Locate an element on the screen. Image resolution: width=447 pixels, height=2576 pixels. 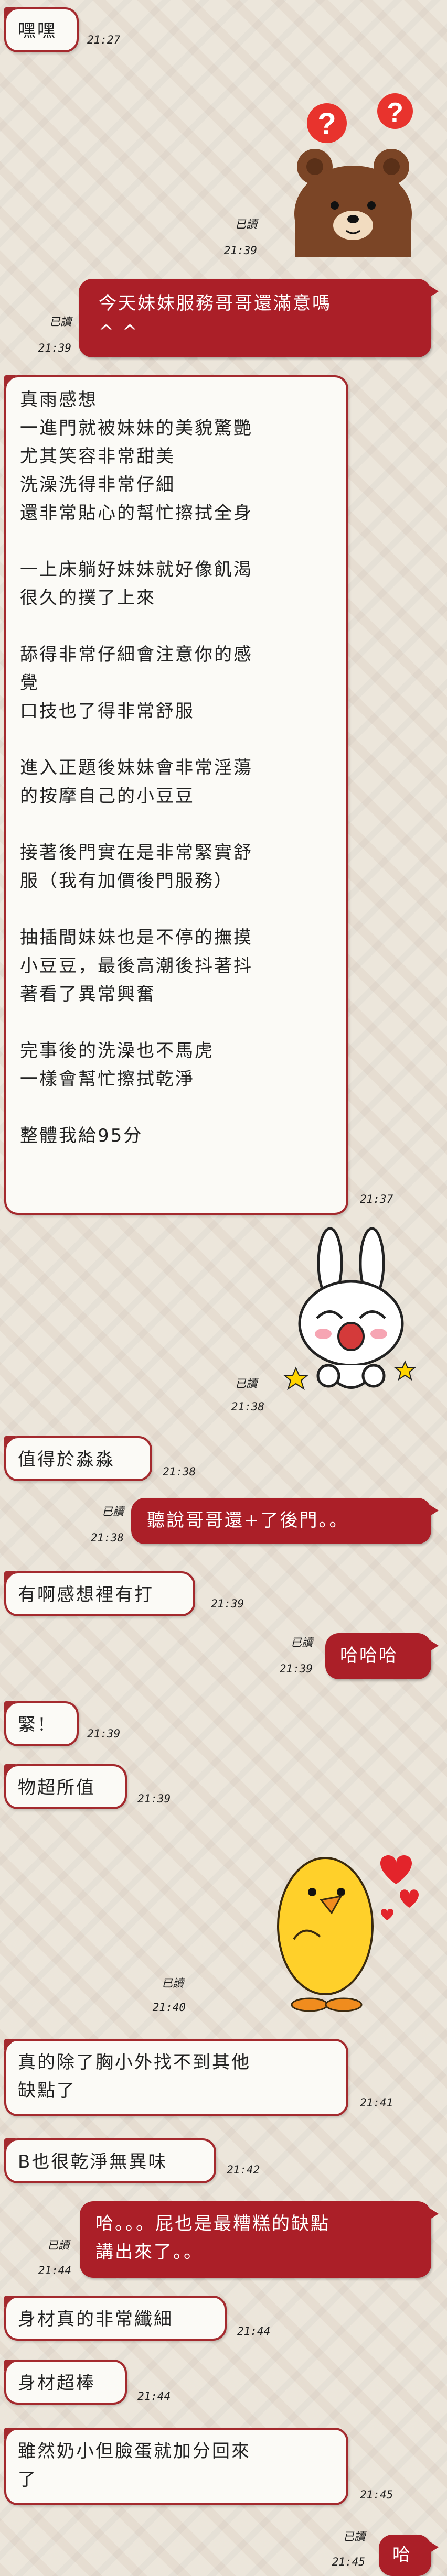
message-time: 21:40 is located at coordinates (169, 2007).